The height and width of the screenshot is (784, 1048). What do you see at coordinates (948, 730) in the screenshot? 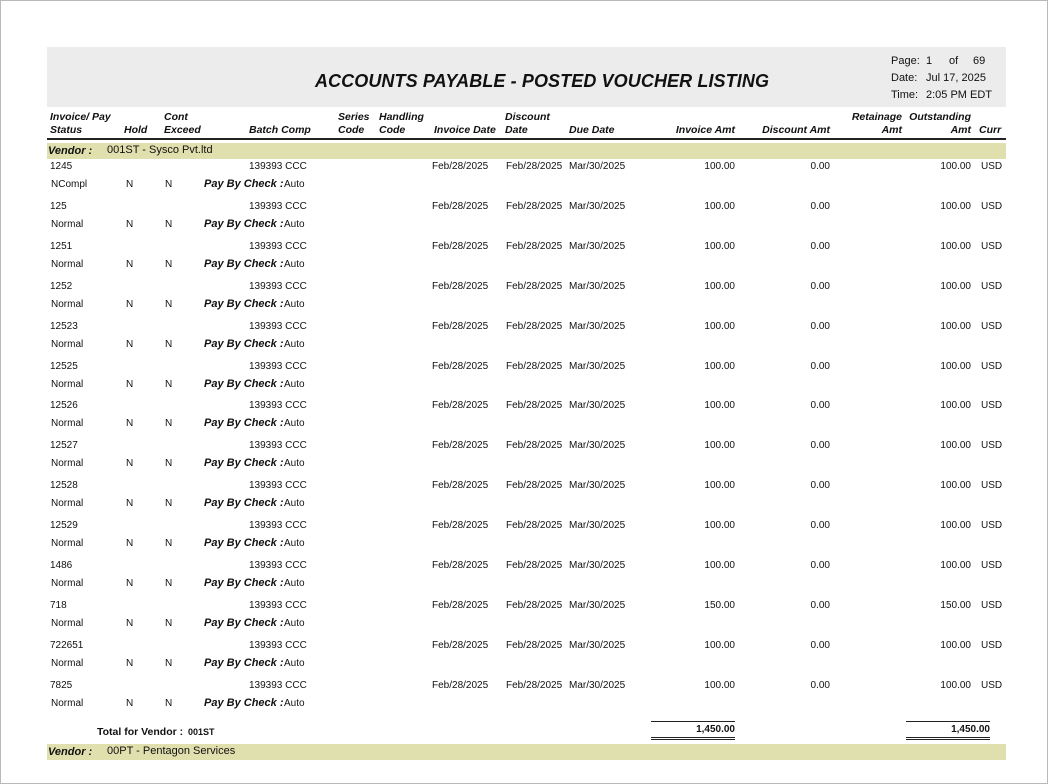
I see `vendor-total-outstanding-amt: 1,450.00` at bounding box center [948, 730].